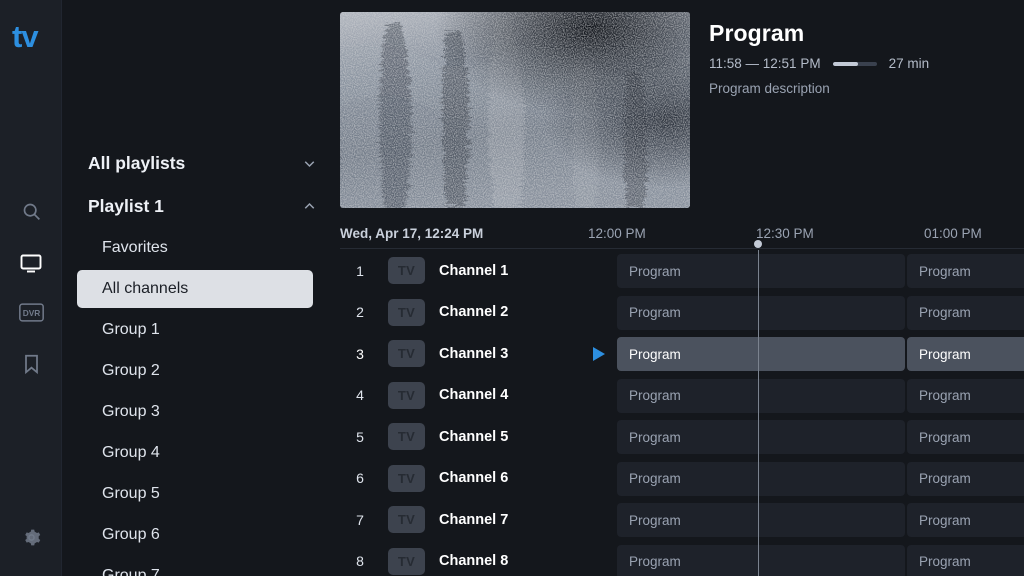 The width and height of the screenshot is (1024, 576). I want to click on program-progress-bar, so click(854, 63).